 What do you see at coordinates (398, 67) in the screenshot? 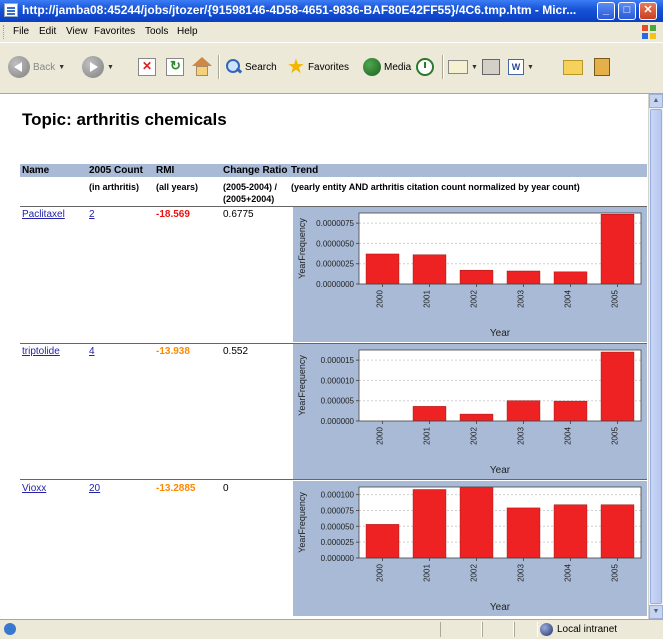
I see `media-label: Media` at bounding box center [398, 67].